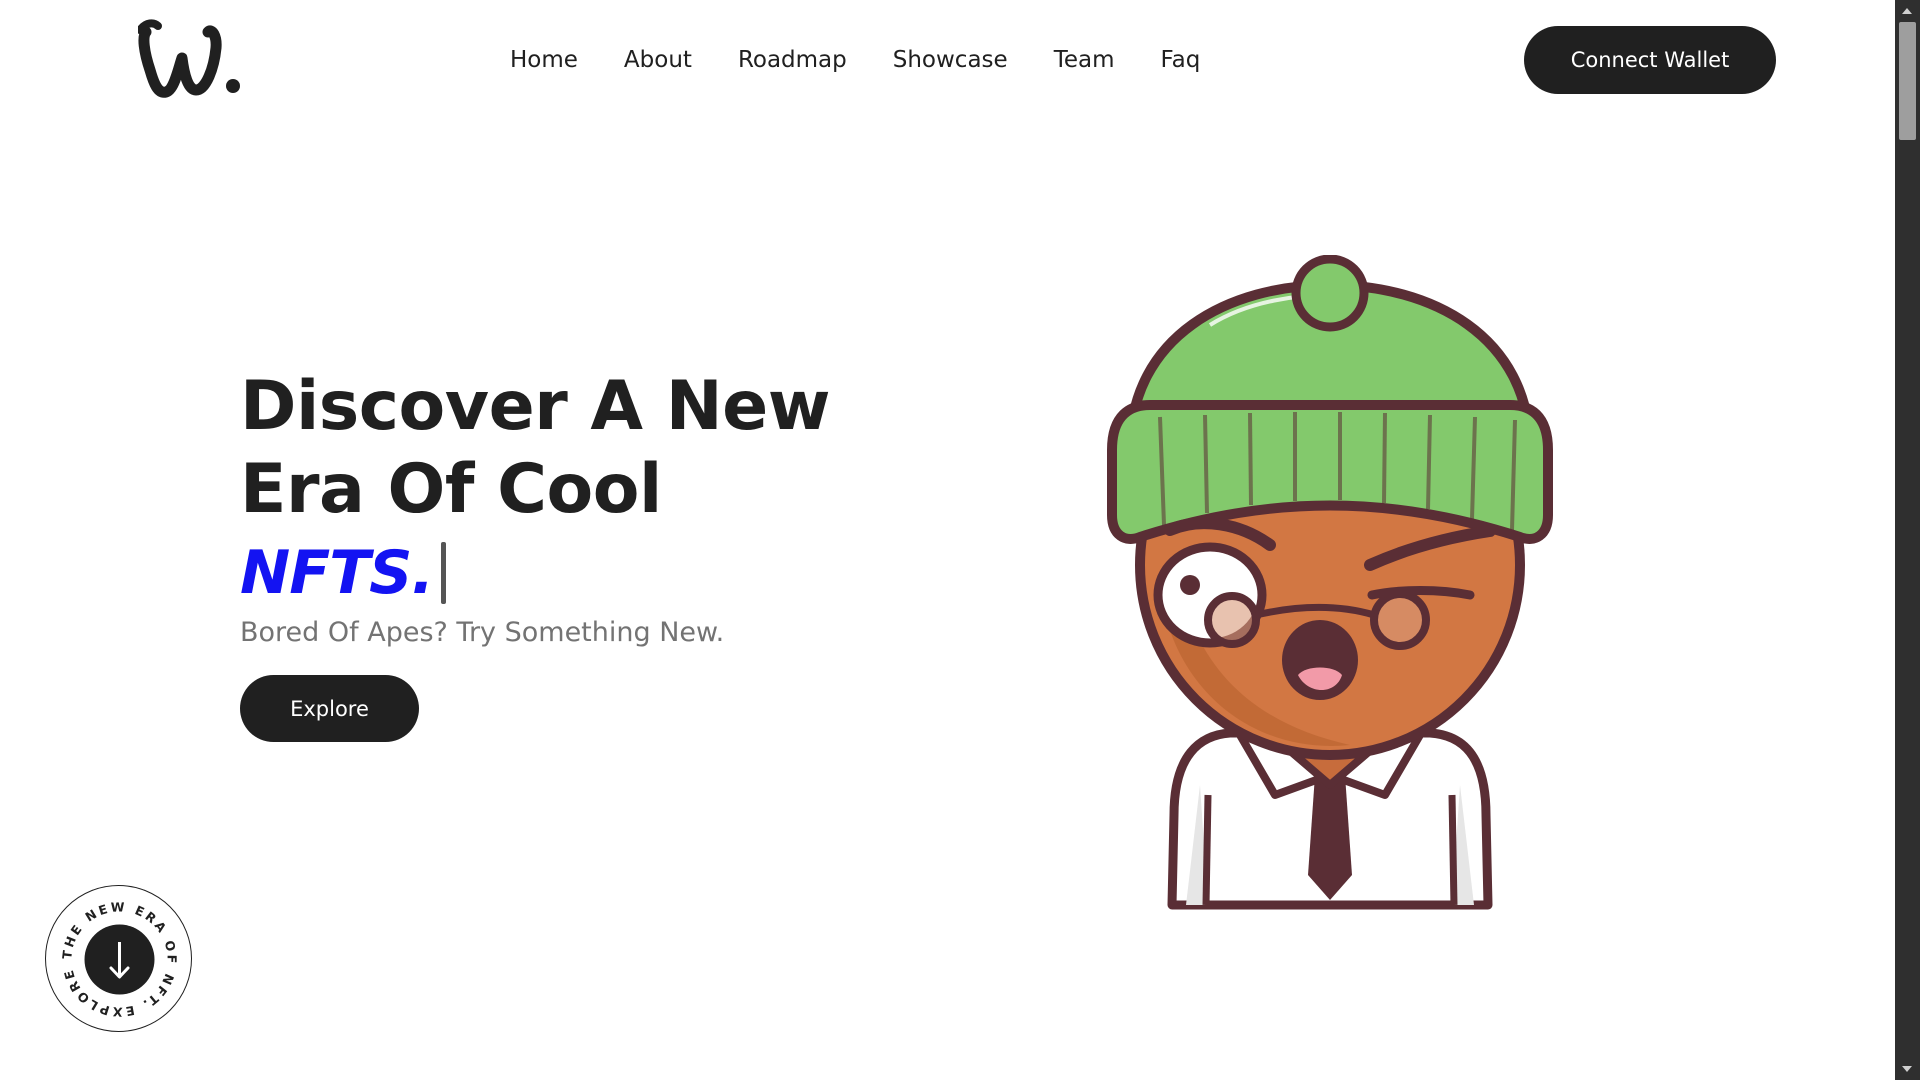 The height and width of the screenshot is (1080, 1920). What do you see at coordinates (878, 60) in the screenshot?
I see `main-nav: Home About Roadmap Showcase Team Faq` at bounding box center [878, 60].